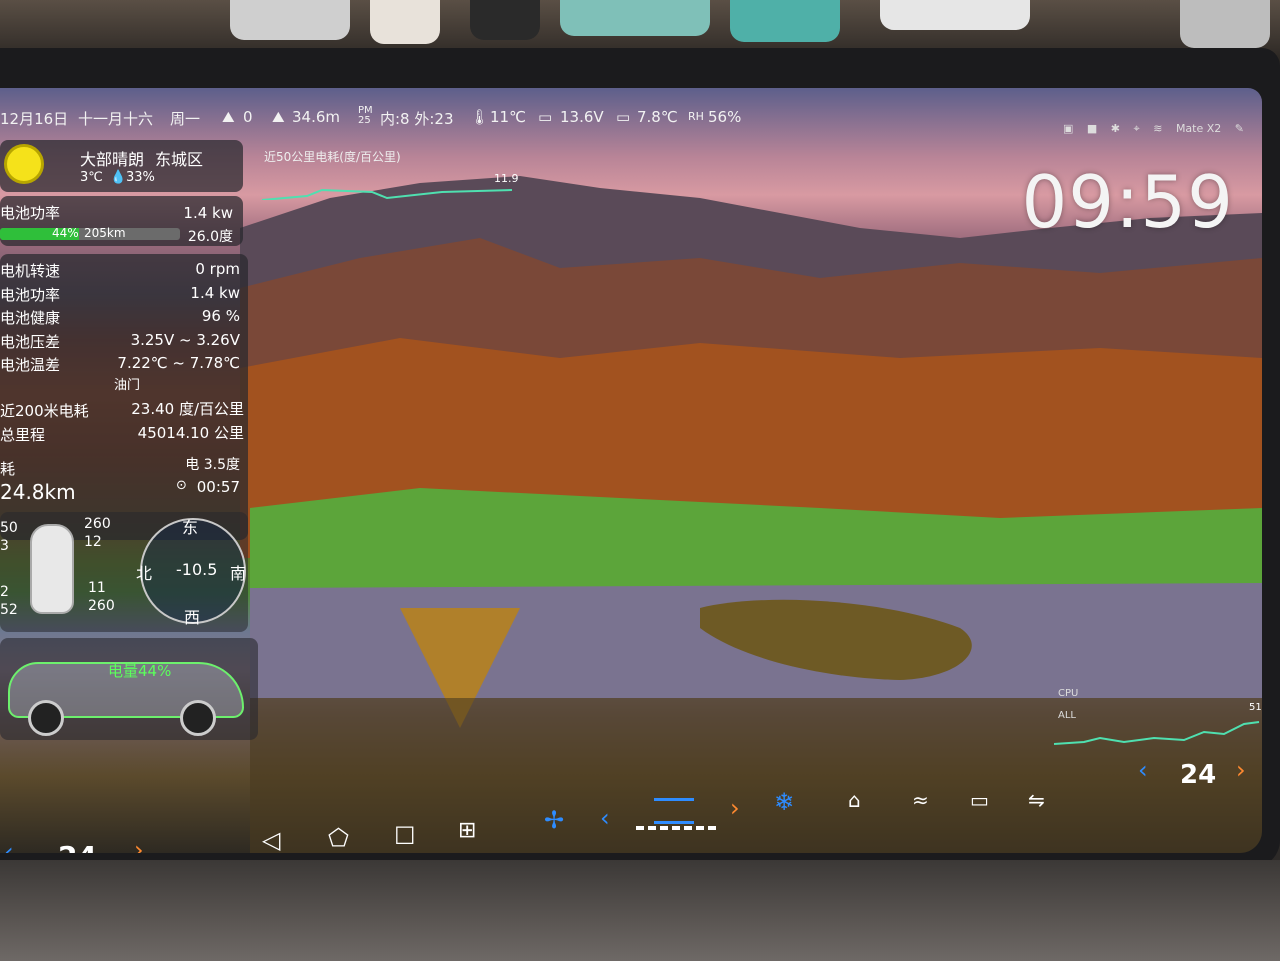 This screenshot has height=961, width=1280. Describe the element at coordinates (181, 485) in the screenshot. I see `clock-icon: ⊙` at that location.